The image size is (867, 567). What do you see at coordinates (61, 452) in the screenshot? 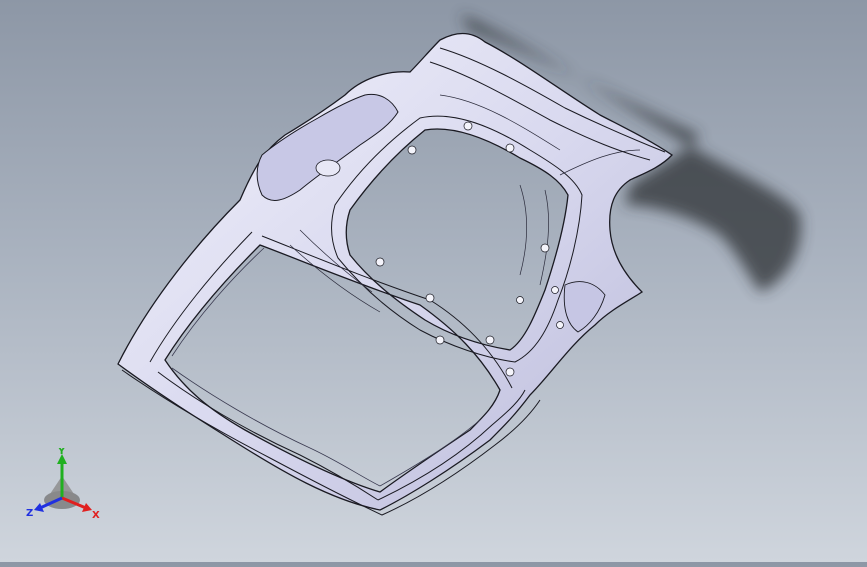
I see `y-axis-label: Y` at bounding box center [61, 452].